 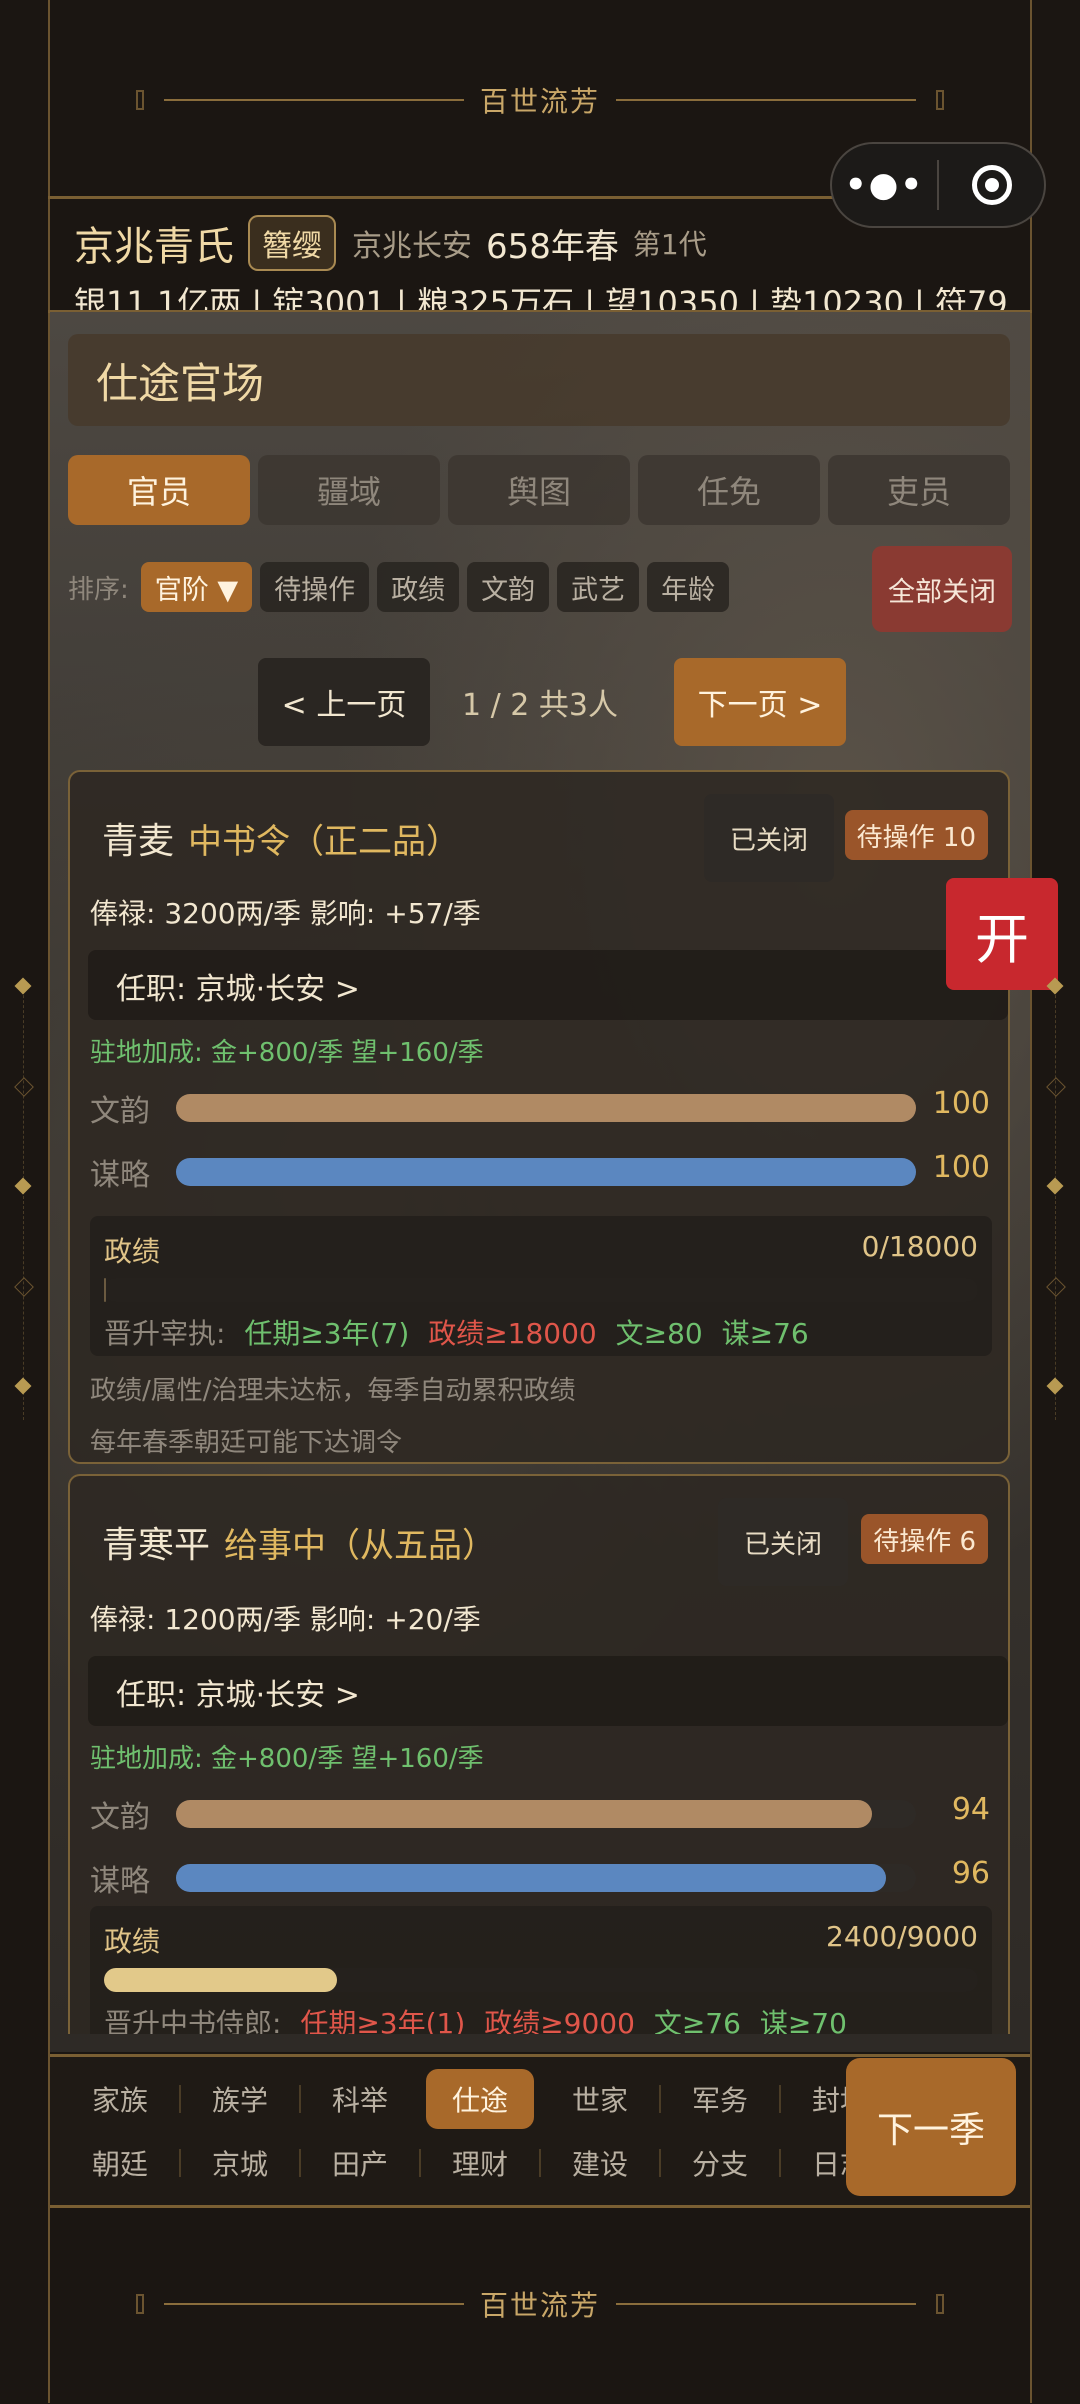 What do you see at coordinates (760, 702) in the screenshot?
I see `next-page-button: 下一页 >` at bounding box center [760, 702].